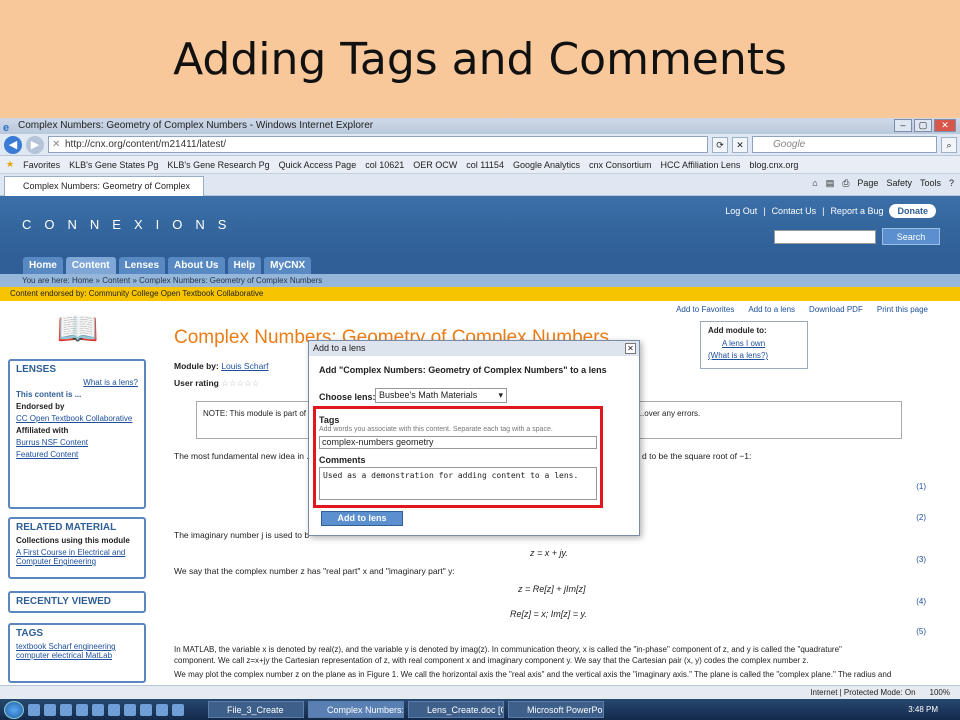  I want to click on refresh-icon: ⟳, so click(720, 144).